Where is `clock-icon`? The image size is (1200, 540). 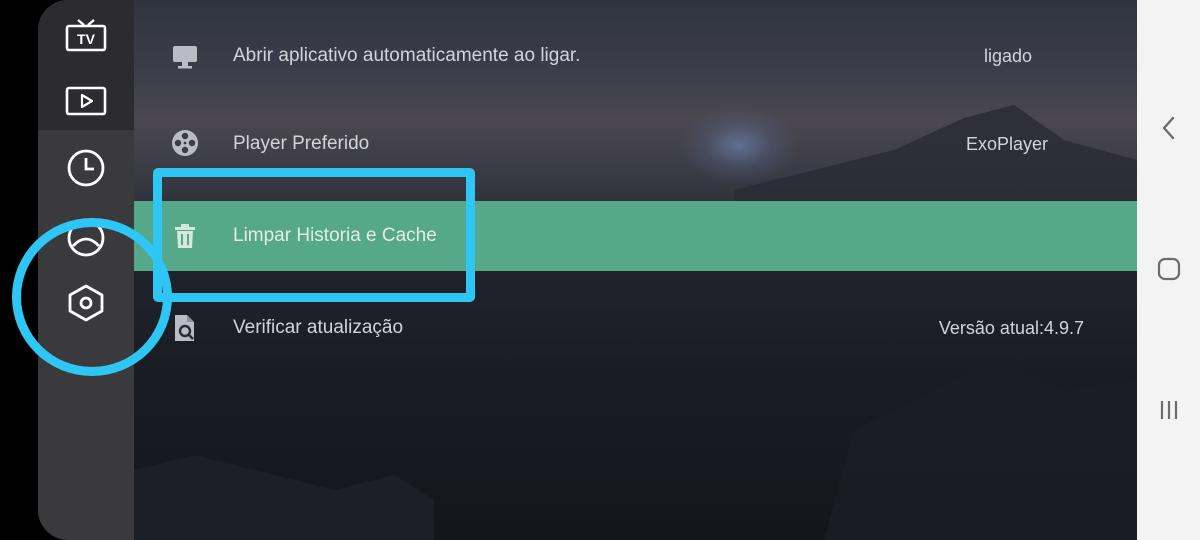
clock-icon is located at coordinates (86, 168).